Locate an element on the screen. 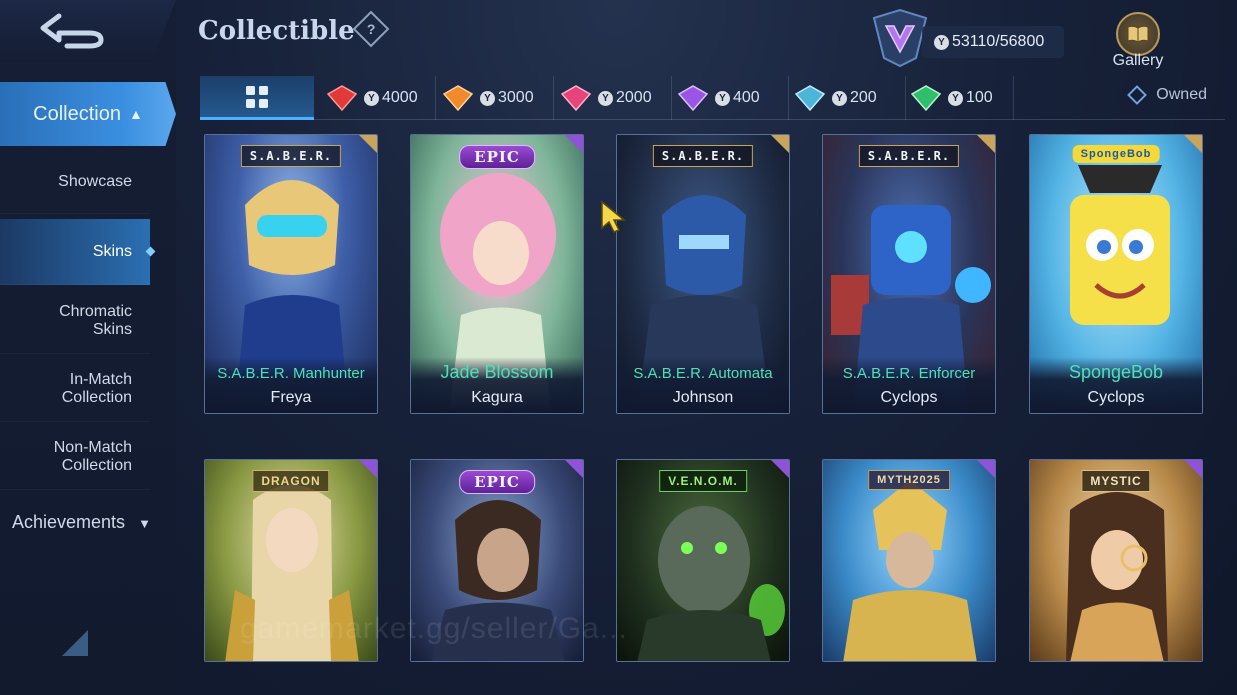 The image size is (1237, 695). skin-name: S.A.B.E.R. Manhunter is located at coordinates (291, 373).